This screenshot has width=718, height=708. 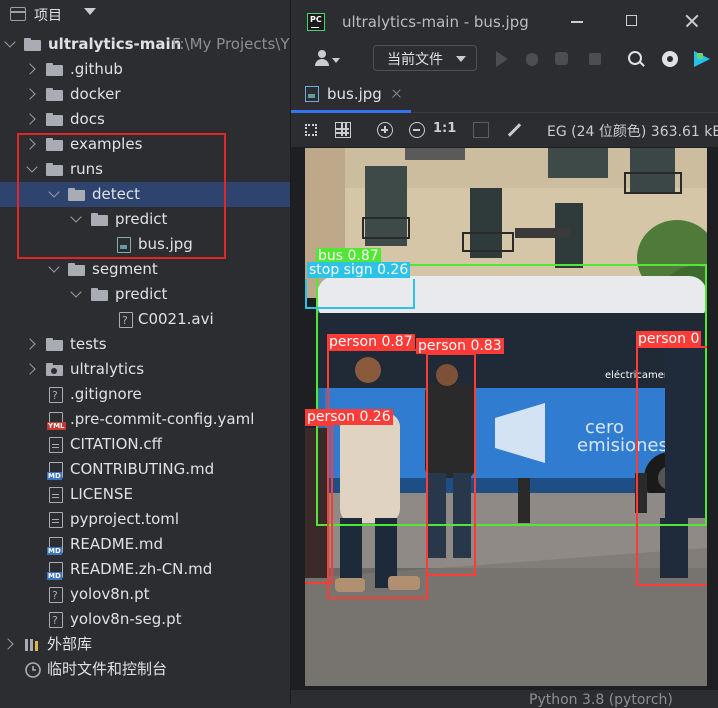 What do you see at coordinates (162, 419) in the screenshot?
I see `tree-item-label: .pre-commit-config.yaml` at bounding box center [162, 419].